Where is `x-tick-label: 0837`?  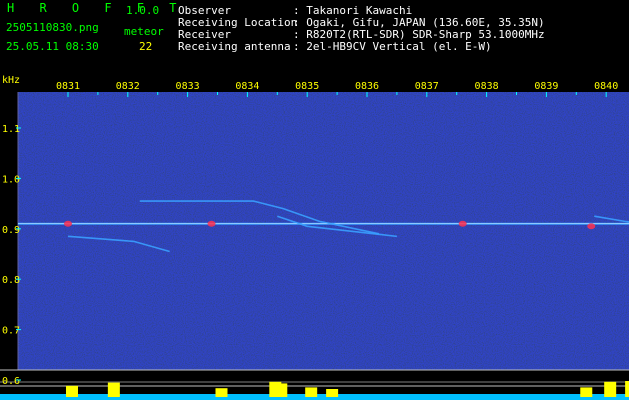 x-tick-label: 0837 is located at coordinates (427, 86).